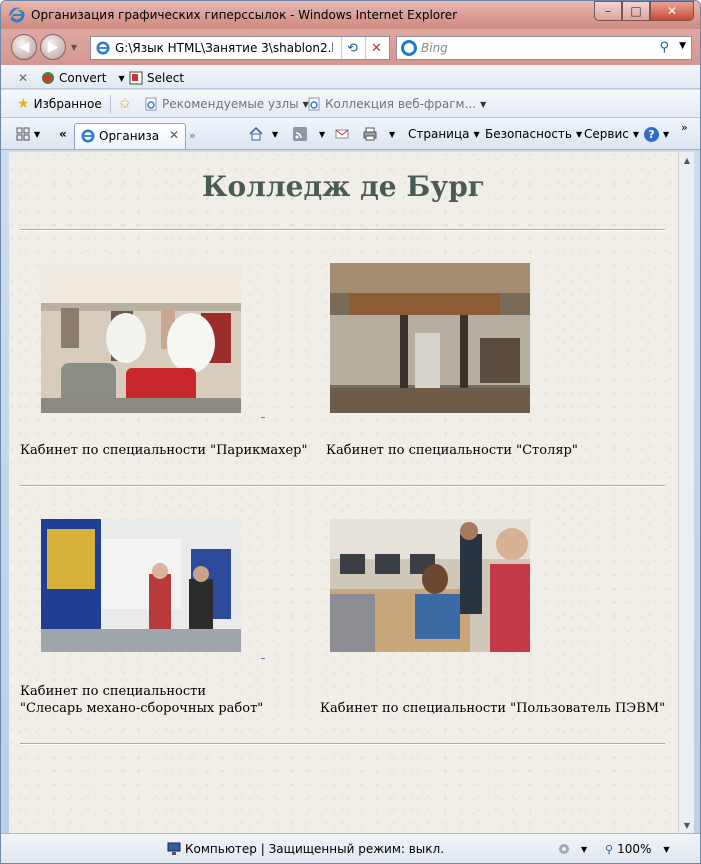 The width and height of the screenshot is (701, 864). I want to click on tools-menu-label: Сервис, so click(606, 134).